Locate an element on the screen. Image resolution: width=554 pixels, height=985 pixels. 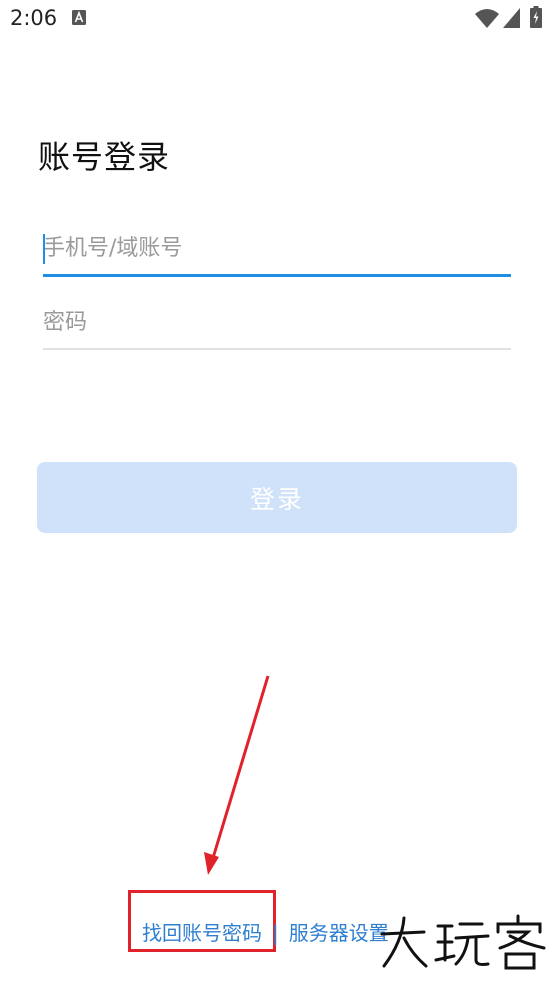
cell-signal-icon is located at coordinates (511, 18).